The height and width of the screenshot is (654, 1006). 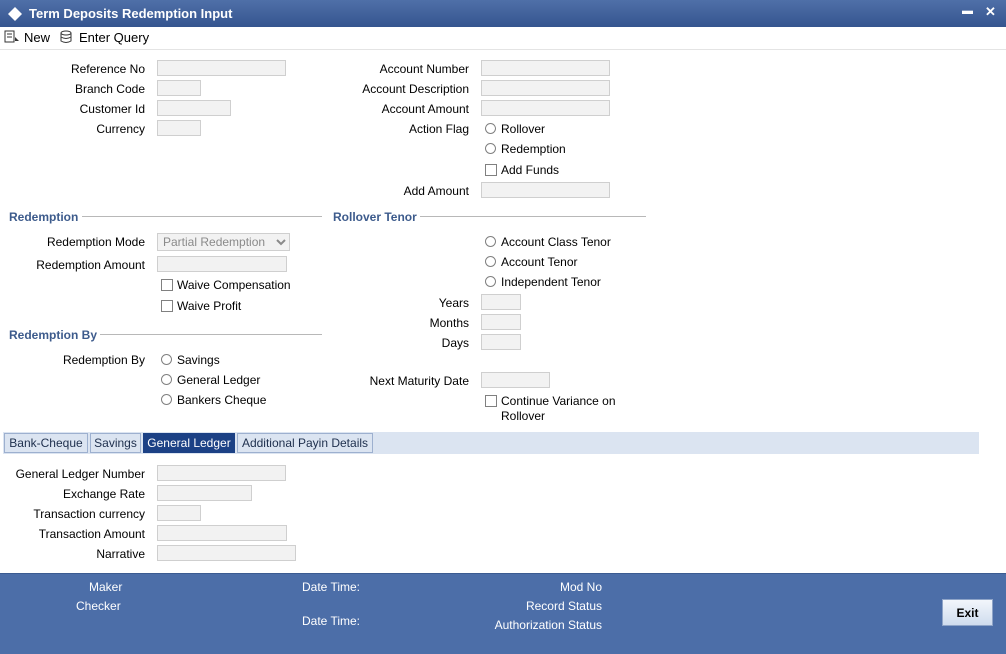 What do you see at coordinates (545, 190) in the screenshot?
I see `add-amount-input` at bounding box center [545, 190].